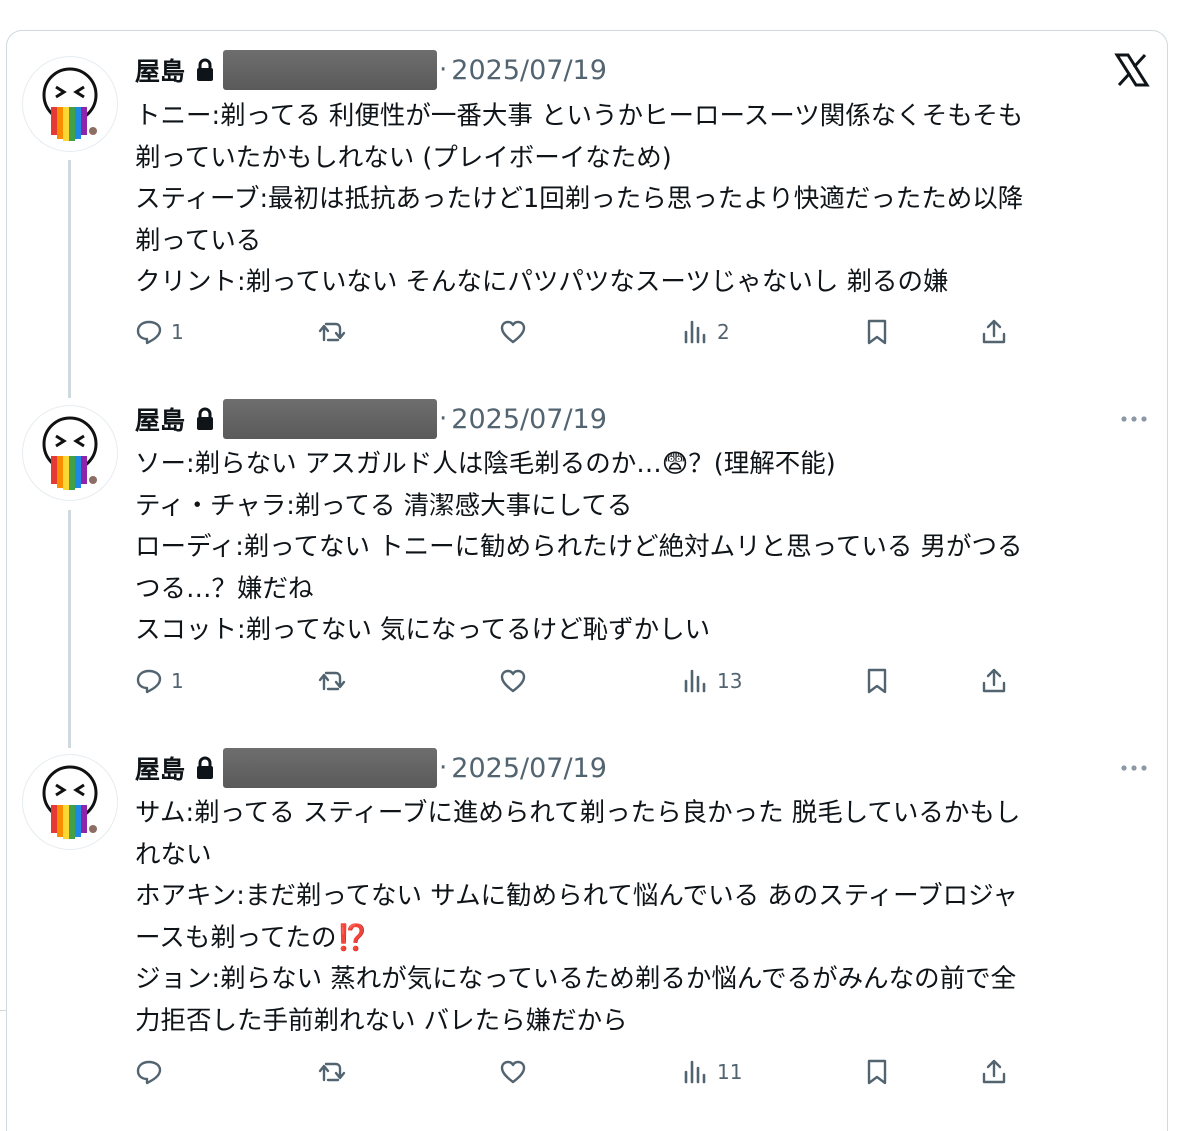  I want to click on tweet-text-line: ティ・チャラ:剃ってる 清潔感大事にしてる, so click(384, 505).